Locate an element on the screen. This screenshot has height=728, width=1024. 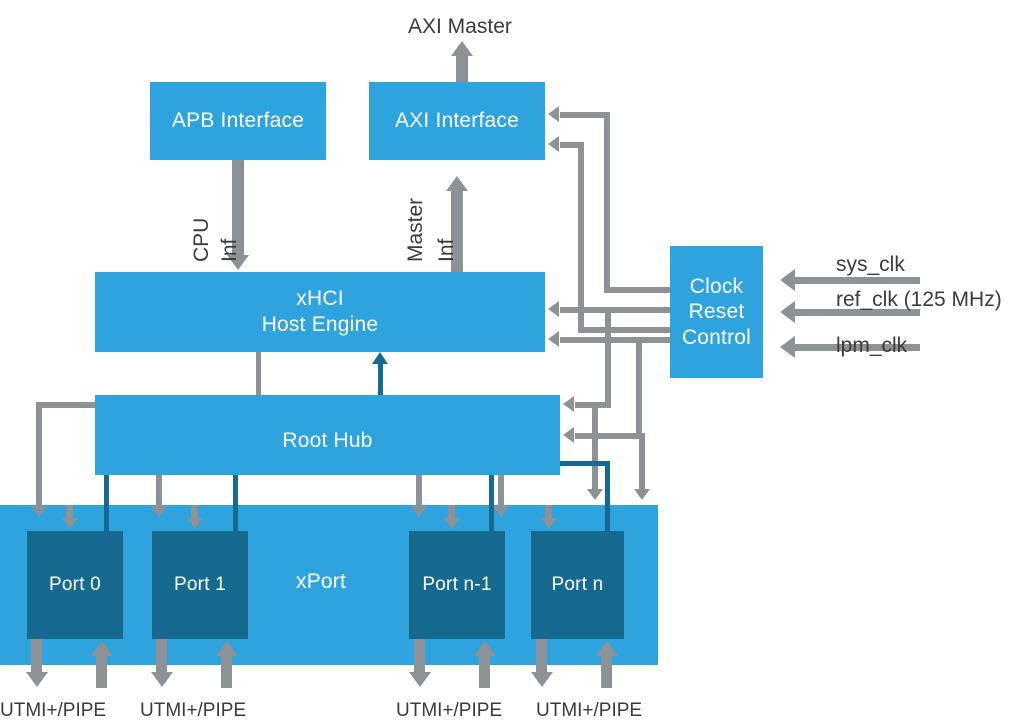
utmi-1-down-shaft is located at coordinates (161, 656).